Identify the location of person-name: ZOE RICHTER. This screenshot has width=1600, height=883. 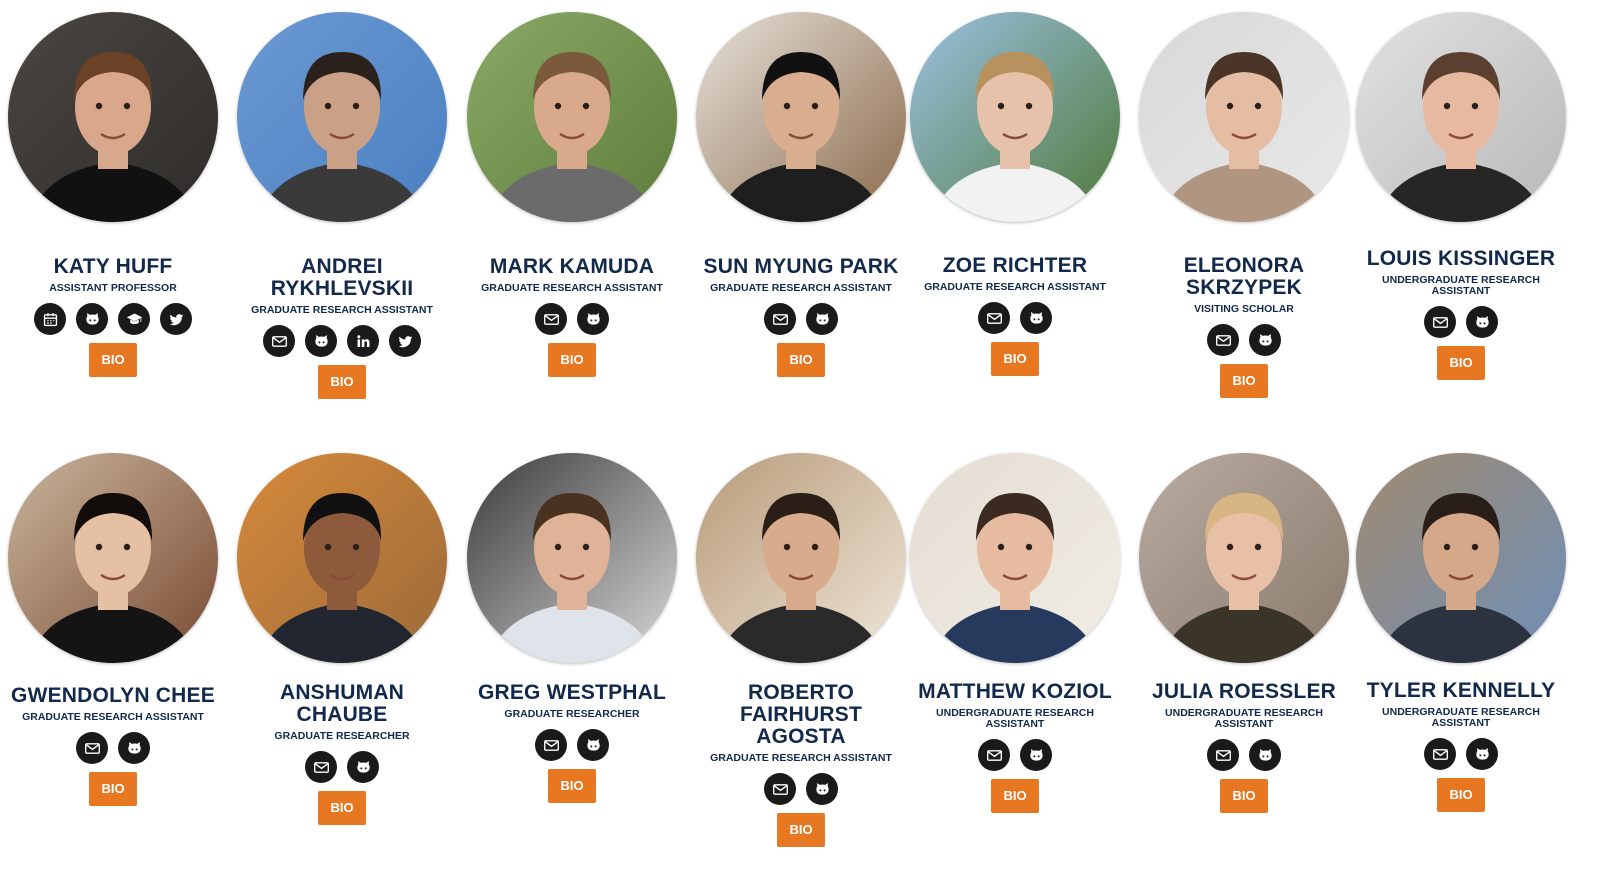
(1015, 265).